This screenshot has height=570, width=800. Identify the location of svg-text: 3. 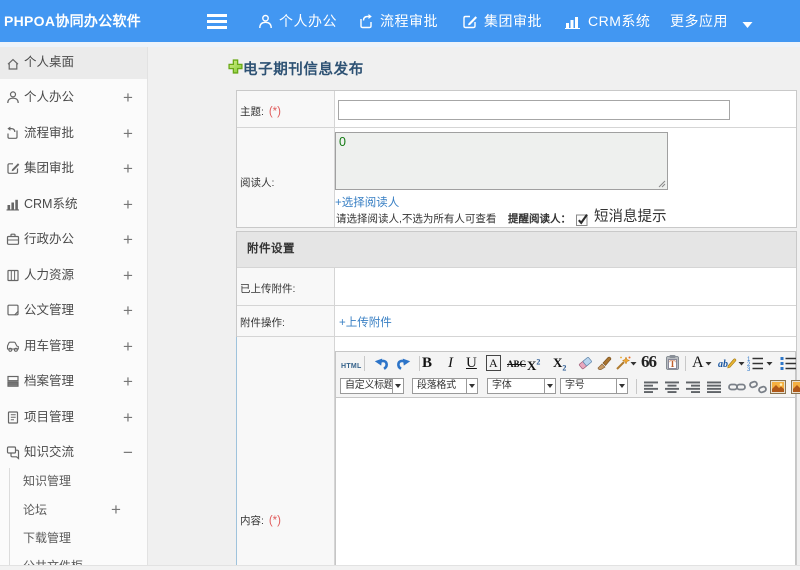
(749, 369).